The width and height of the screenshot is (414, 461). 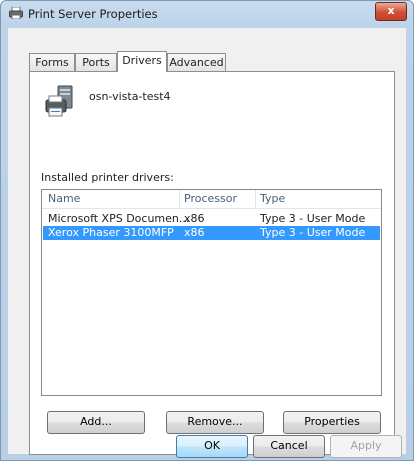 I want to click on apply-button: Apply, so click(x=366, y=446).